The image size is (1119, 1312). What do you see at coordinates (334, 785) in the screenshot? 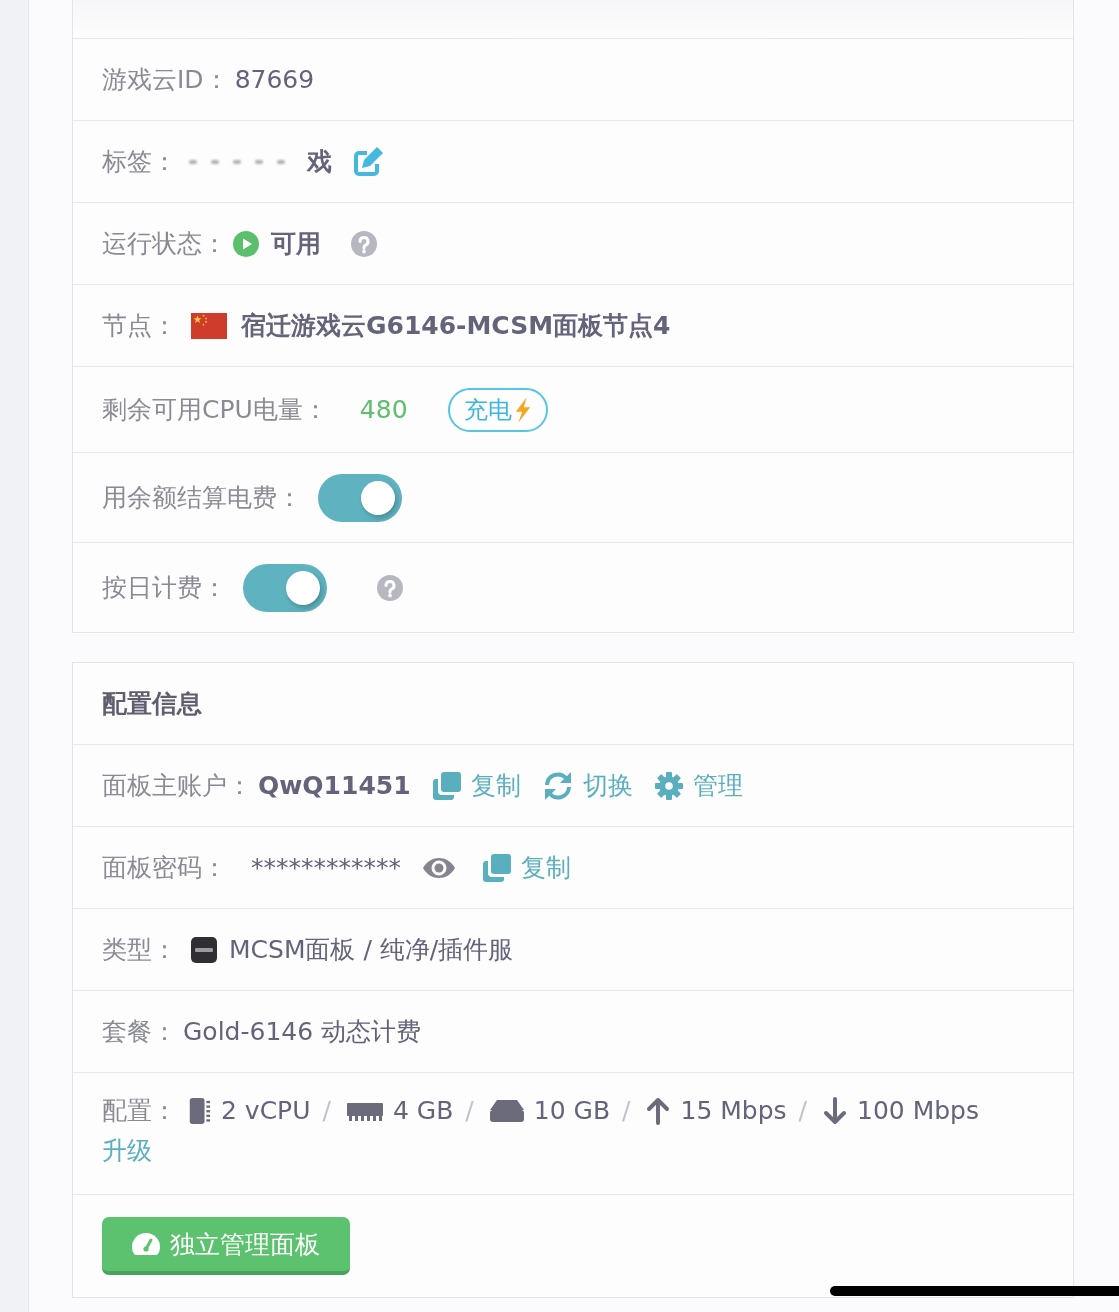
I see `account-name: QwQ11451` at bounding box center [334, 785].